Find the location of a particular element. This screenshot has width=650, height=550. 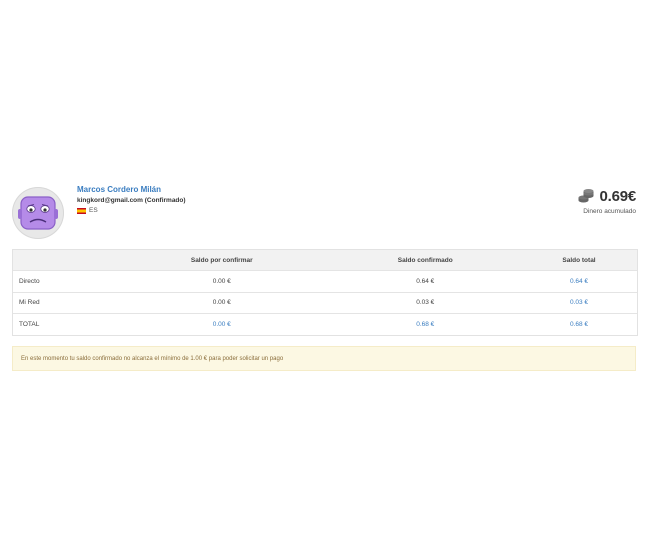

robot-face-icon is located at coordinates (38, 213).